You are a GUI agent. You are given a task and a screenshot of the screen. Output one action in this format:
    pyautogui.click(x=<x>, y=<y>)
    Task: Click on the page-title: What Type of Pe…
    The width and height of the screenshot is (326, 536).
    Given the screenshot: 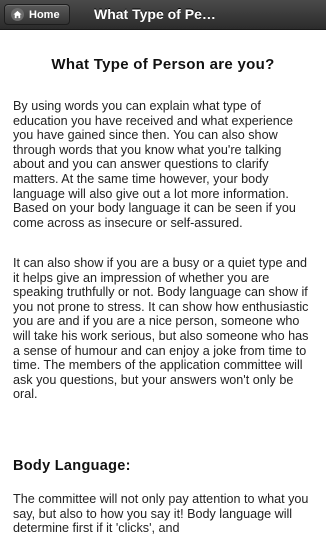 What is the action you would take?
    pyautogui.click(x=155, y=14)
    